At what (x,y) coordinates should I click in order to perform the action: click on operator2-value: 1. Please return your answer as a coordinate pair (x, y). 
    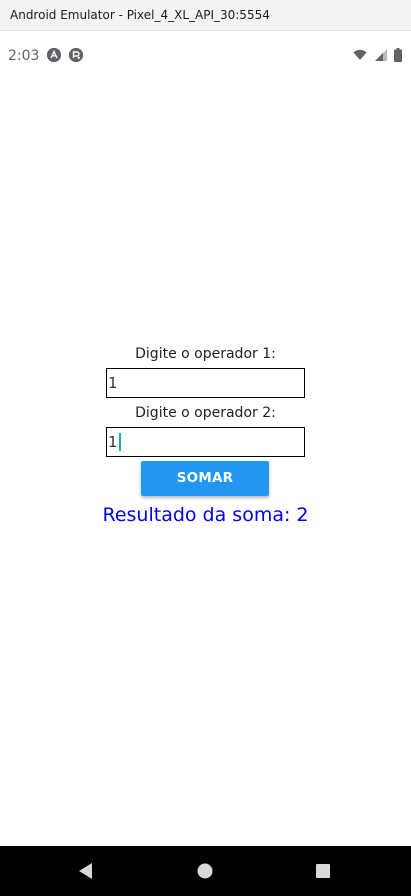
    Looking at the image, I should click on (113, 442).